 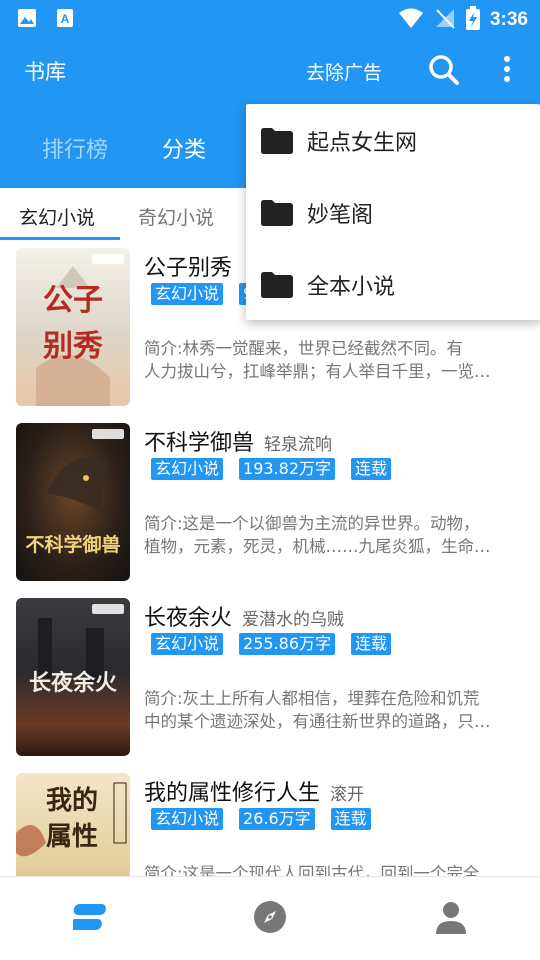 I want to click on menu-item-quanben: 全本小说, so click(x=393, y=284).